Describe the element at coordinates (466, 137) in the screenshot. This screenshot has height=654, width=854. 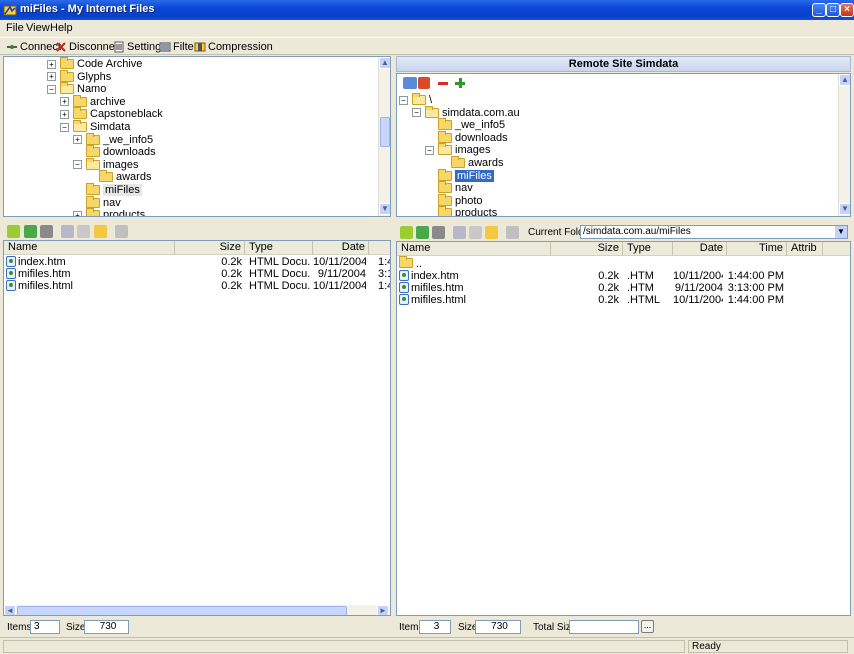
I see `remote-tree-item: downloads` at that location.